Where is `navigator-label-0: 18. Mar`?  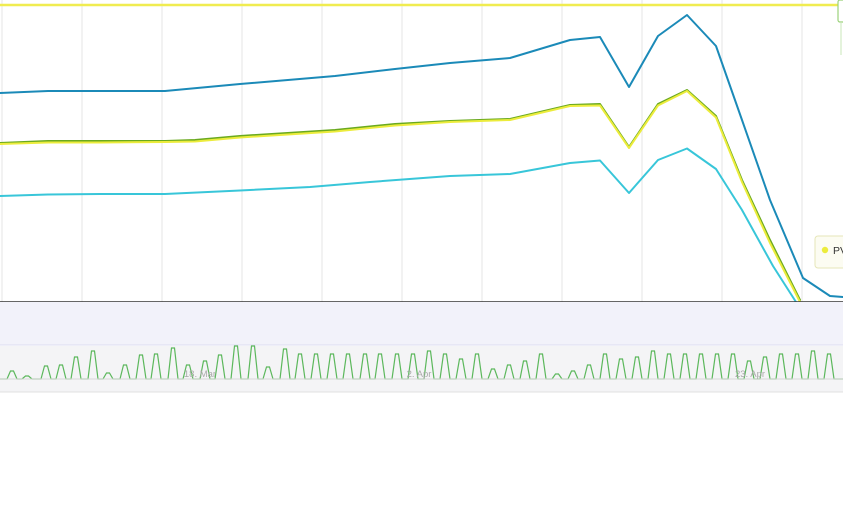
navigator-label-0: 18. Mar is located at coordinates (200, 374).